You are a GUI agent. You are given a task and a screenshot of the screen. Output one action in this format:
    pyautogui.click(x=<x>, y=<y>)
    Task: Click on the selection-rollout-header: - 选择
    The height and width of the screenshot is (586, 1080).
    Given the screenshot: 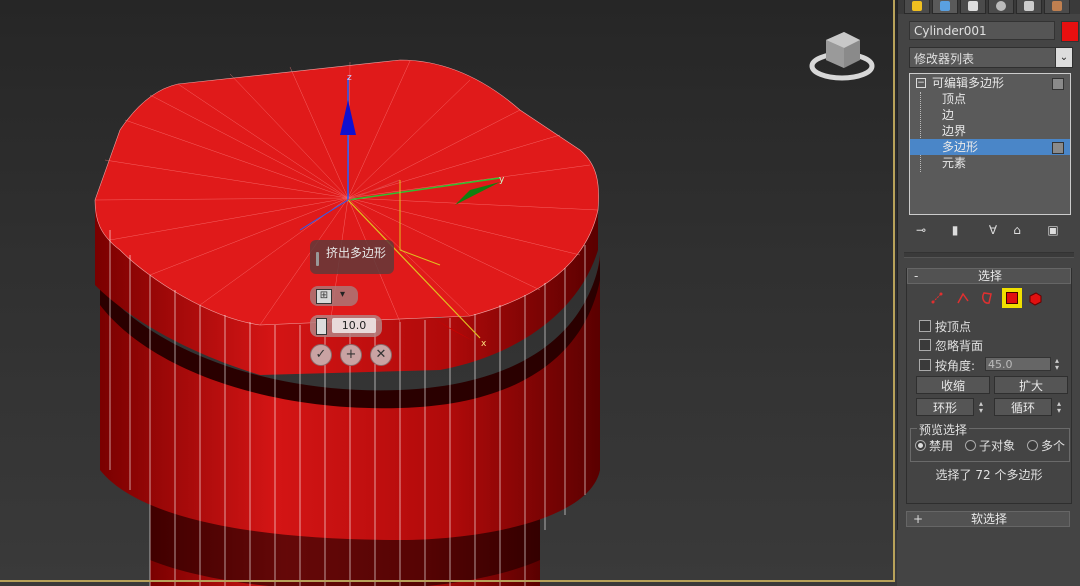 What is the action you would take?
    pyautogui.click(x=989, y=276)
    